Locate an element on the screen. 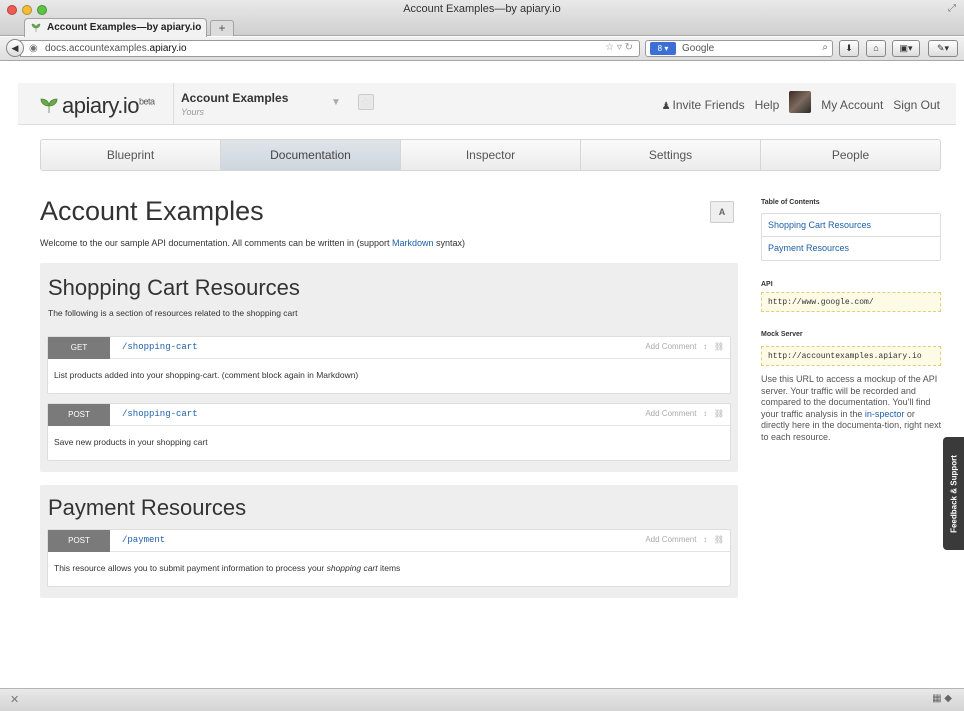  close-addon-bar-icon: ✕ is located at coordinates (14, 699).